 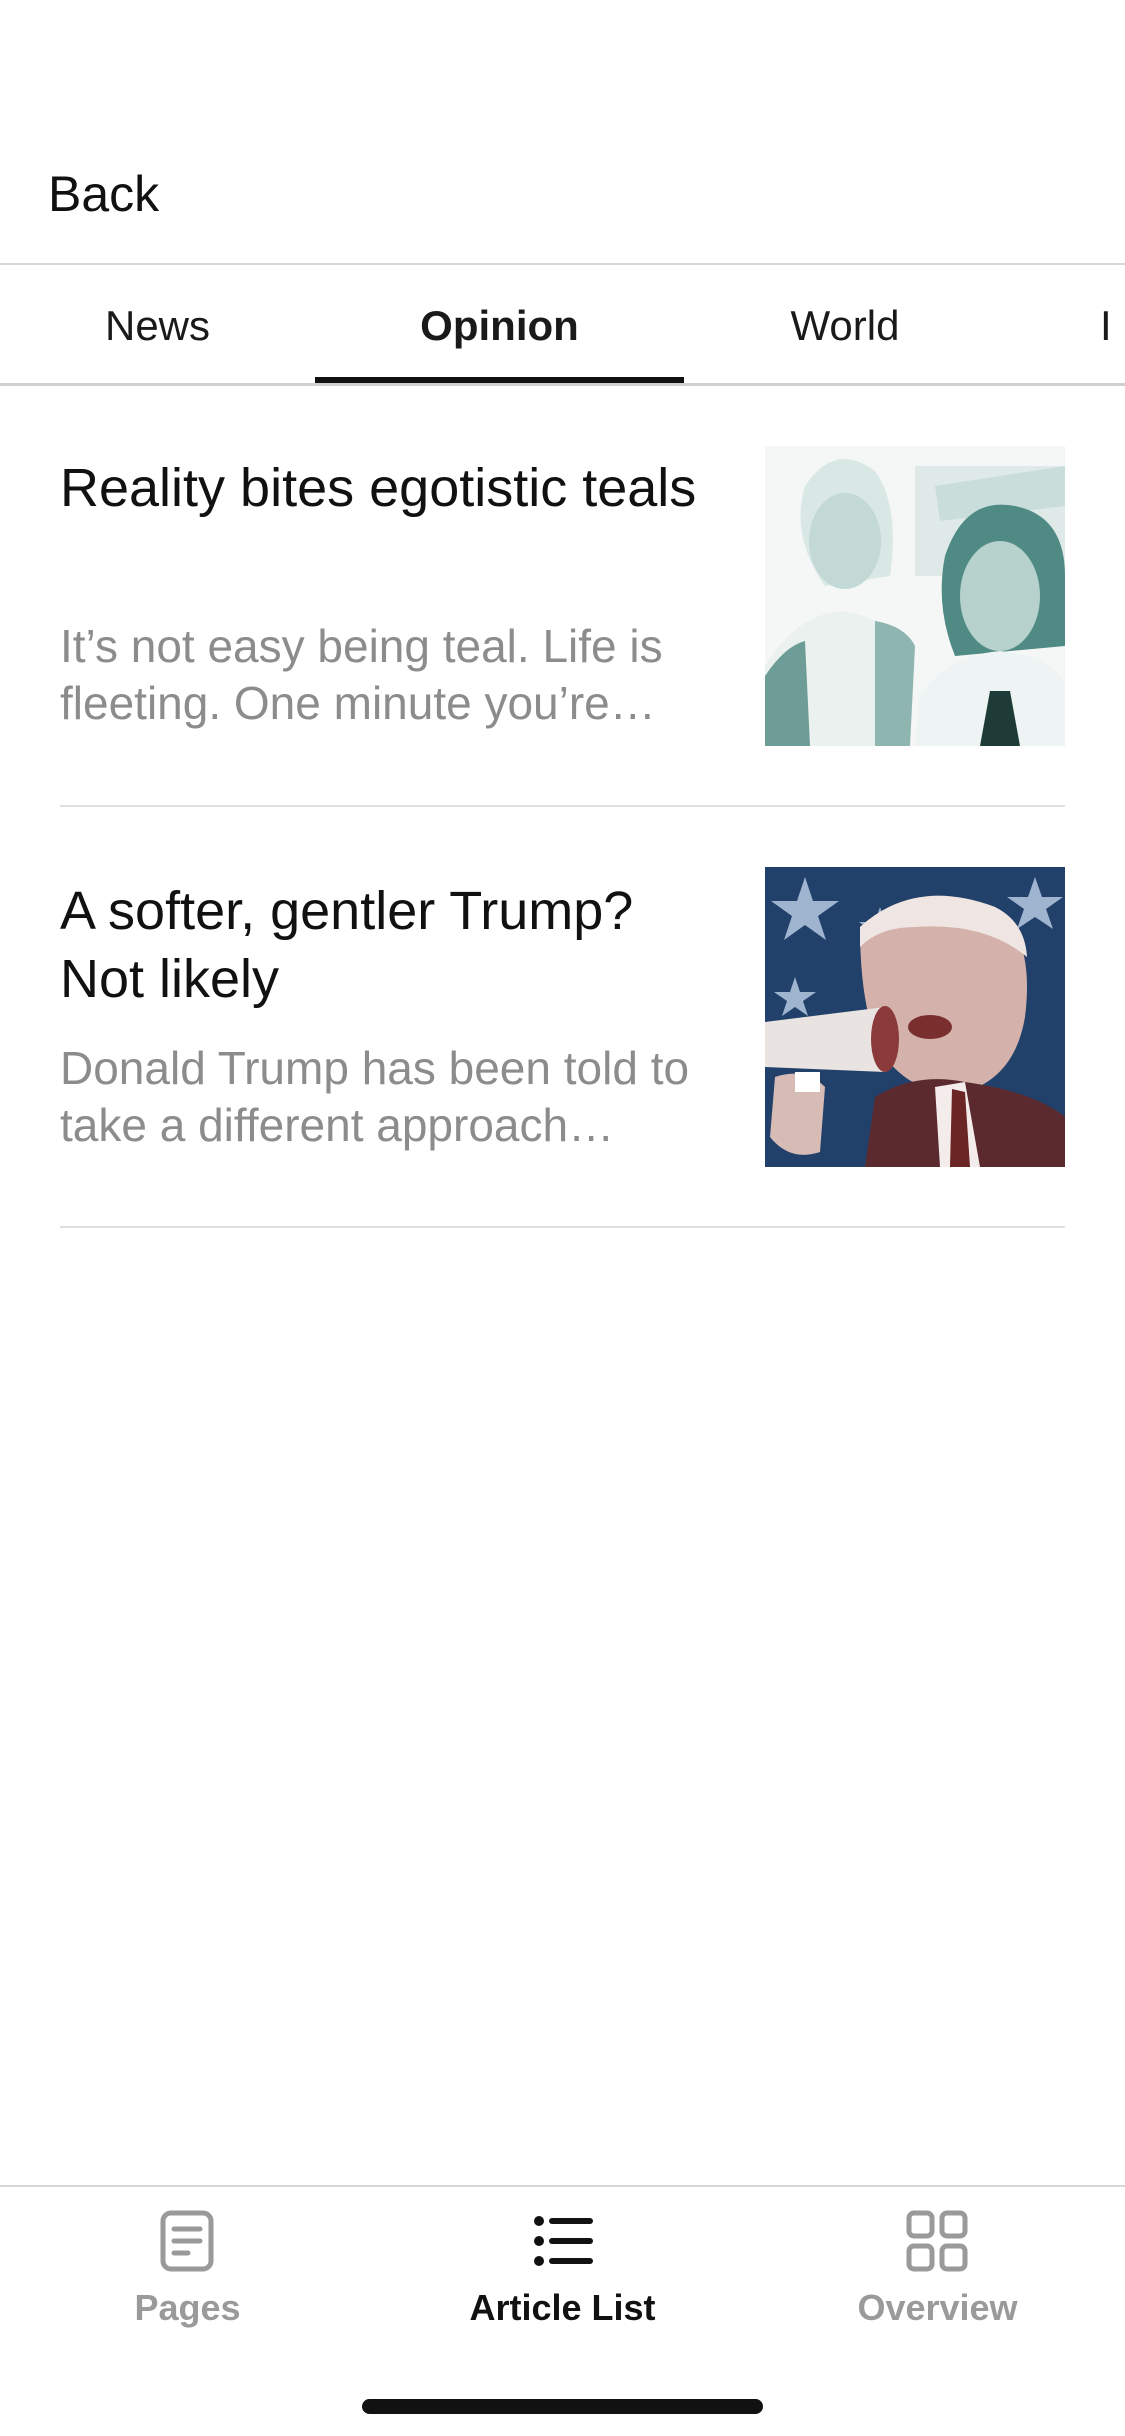 I want to click on section-tabs: News Opinion World I, so click(x=562, y=325).